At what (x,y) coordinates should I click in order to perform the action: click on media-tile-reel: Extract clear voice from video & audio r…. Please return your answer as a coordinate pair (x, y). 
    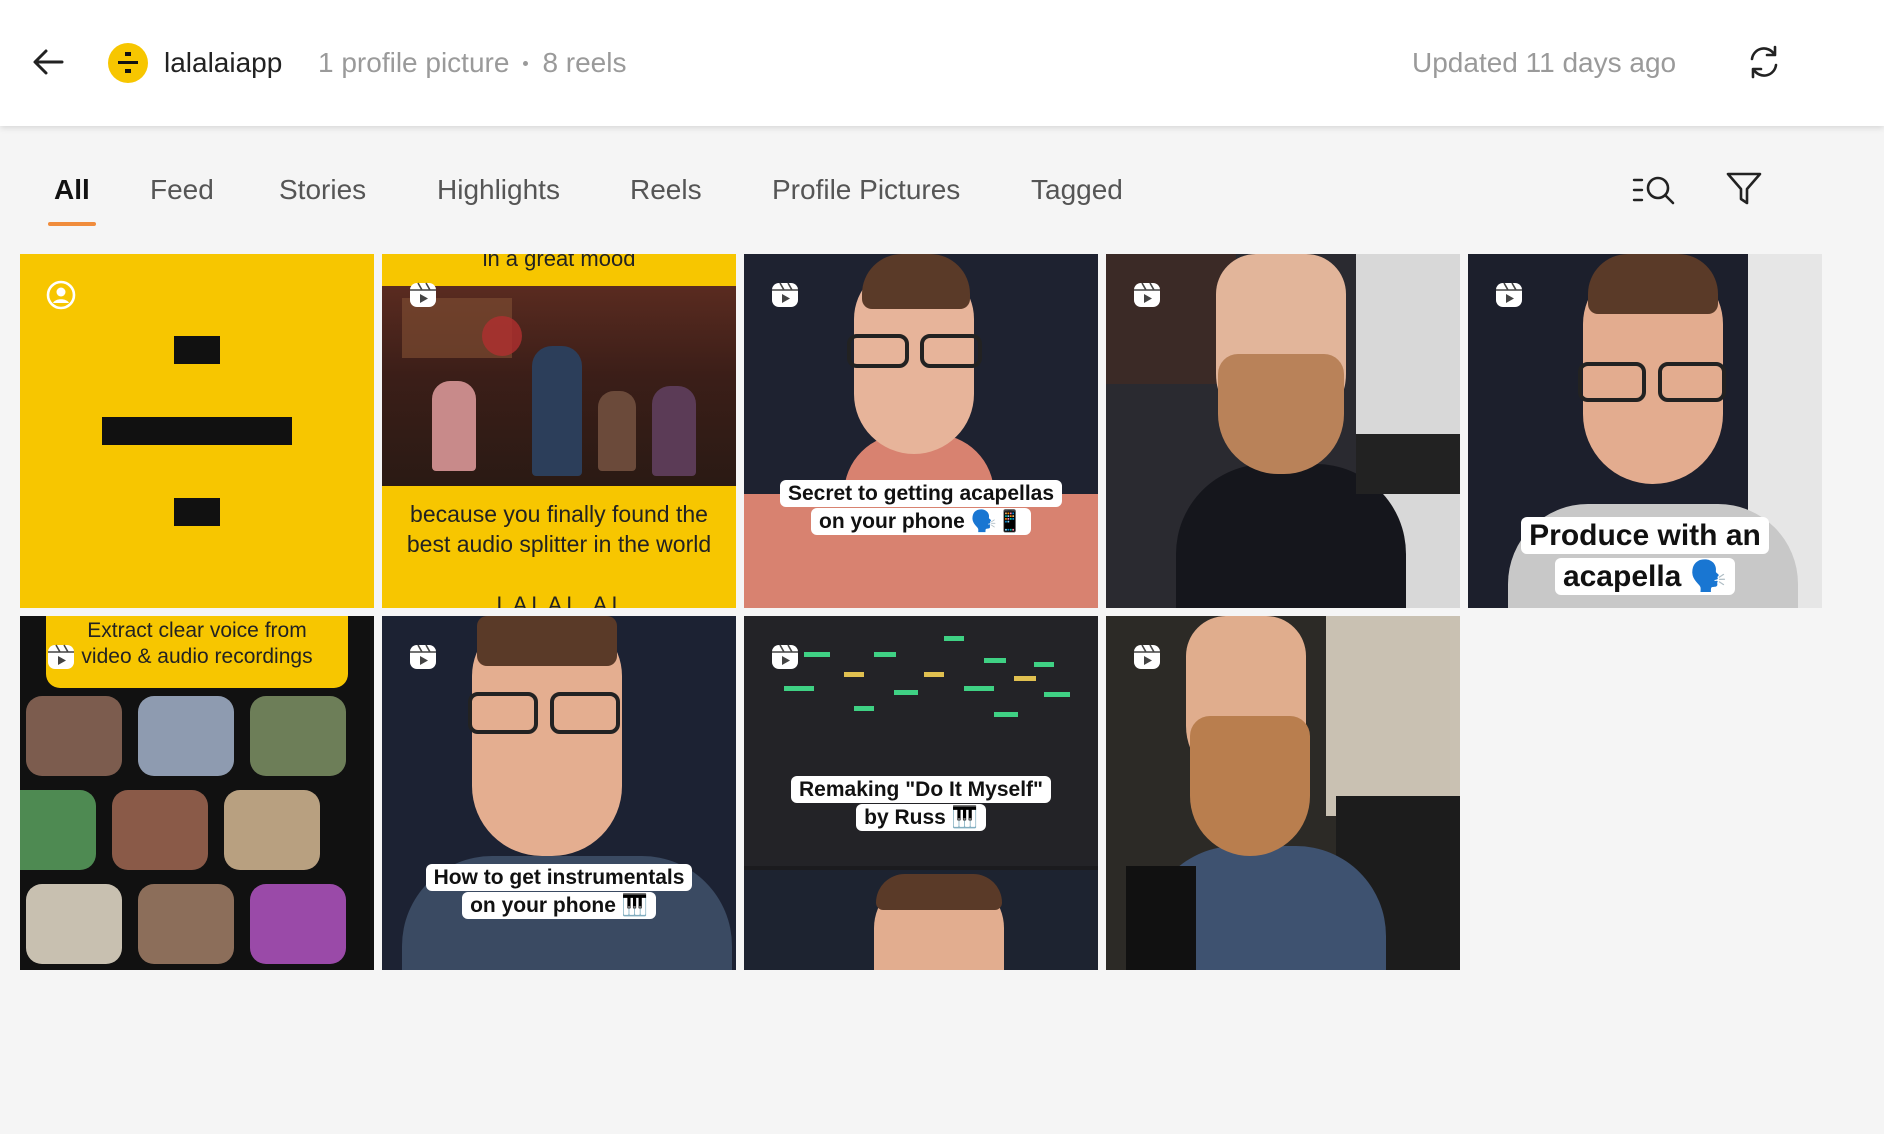
    Looking at the image, I should click on (197, 793).